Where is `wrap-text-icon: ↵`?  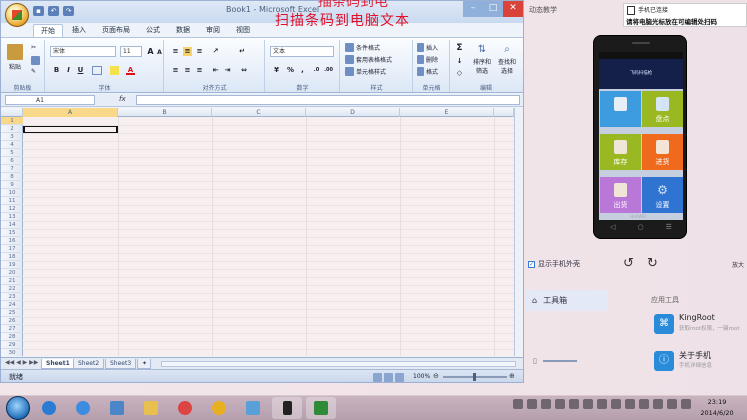
wrap-text-icon: ↵ is located at coordinates (242, 51).